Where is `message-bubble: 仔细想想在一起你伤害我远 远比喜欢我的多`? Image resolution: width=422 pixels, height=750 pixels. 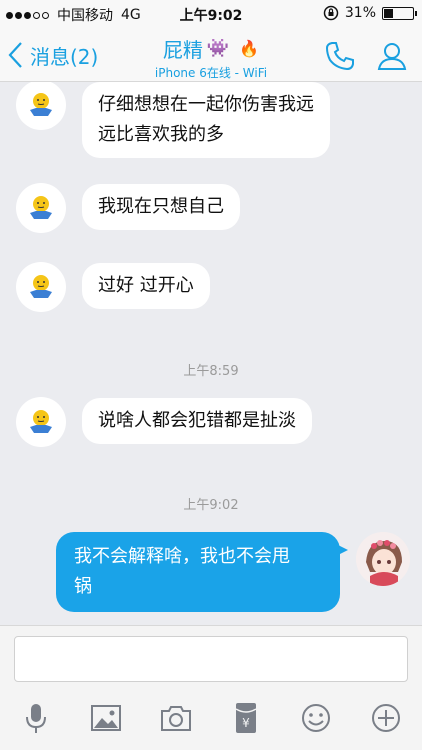 message-bubble: 仔细想想在一起你伤害我远 远比喜欢我的多 is located at coordinates (206, 120).